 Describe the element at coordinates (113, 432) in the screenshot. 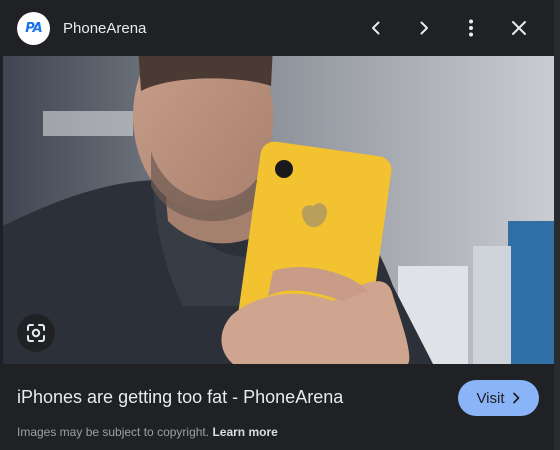

I see `copyright-text: Images may be subject to copyright.` at that location.